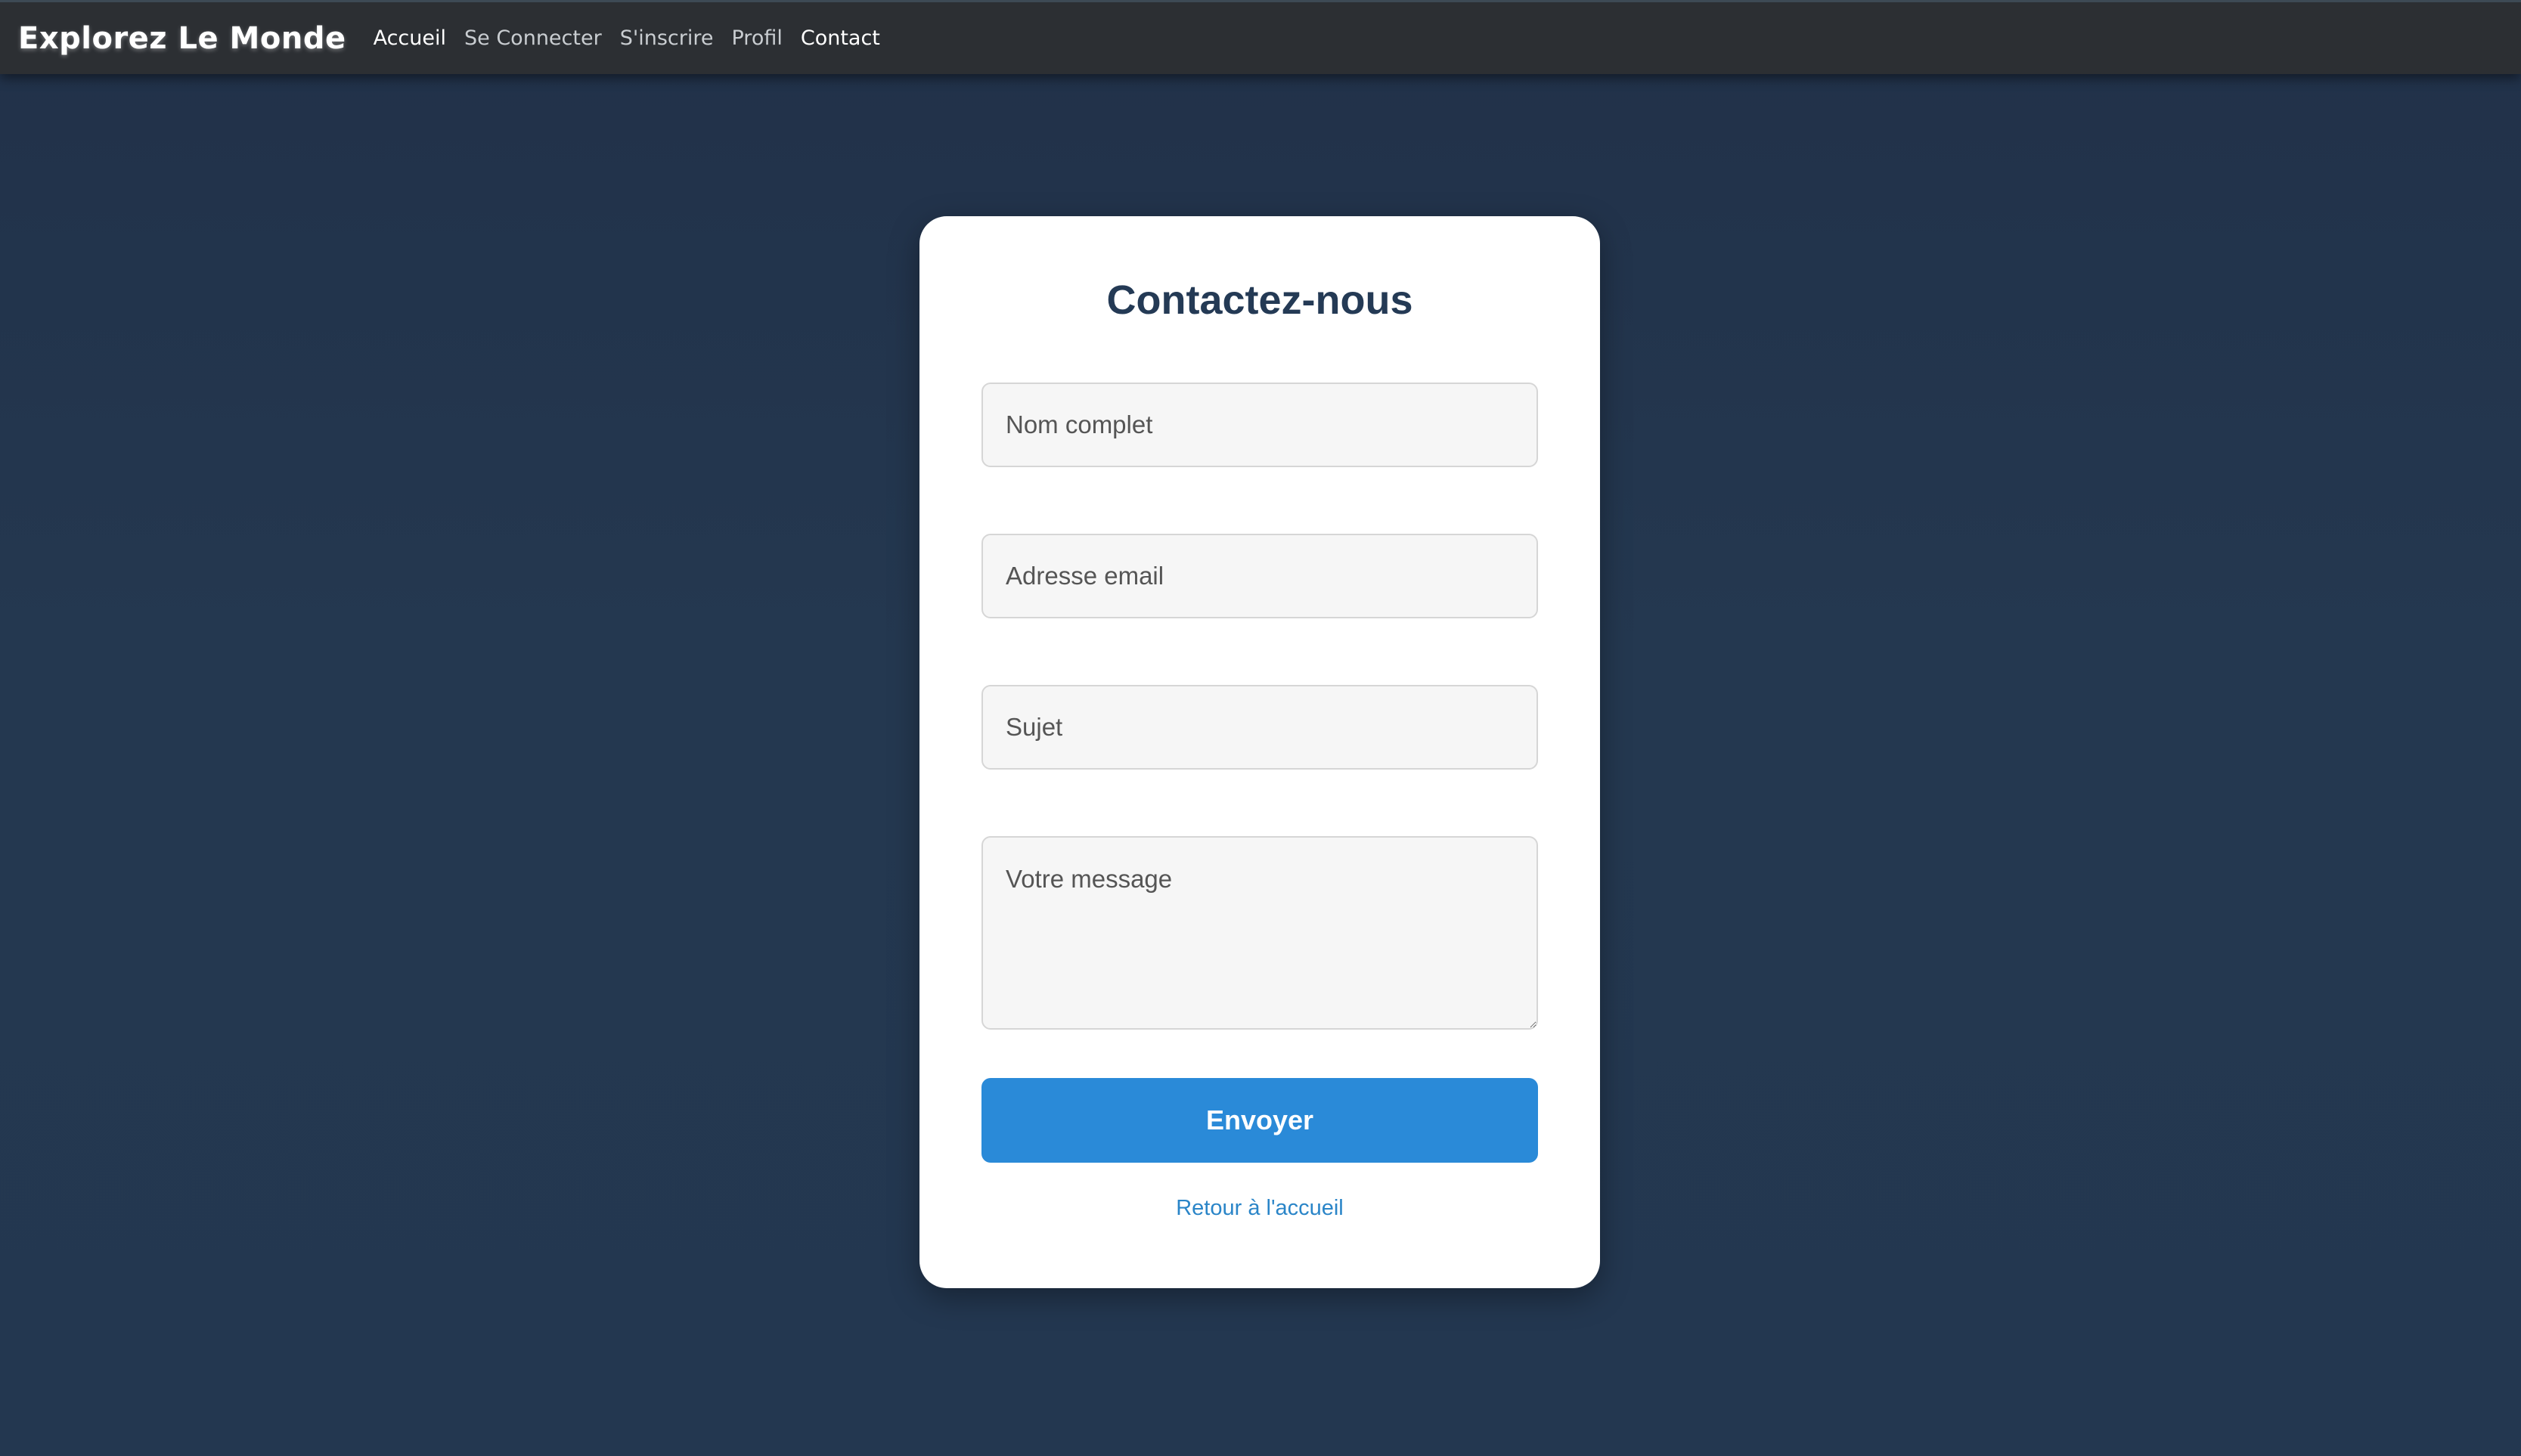 This screenshot has width=2521, height=1456. What do you see at coordinates (757, 38) in the screenshot?
I see `nav-link-profil: Profil` at bounding box center [757, 38].